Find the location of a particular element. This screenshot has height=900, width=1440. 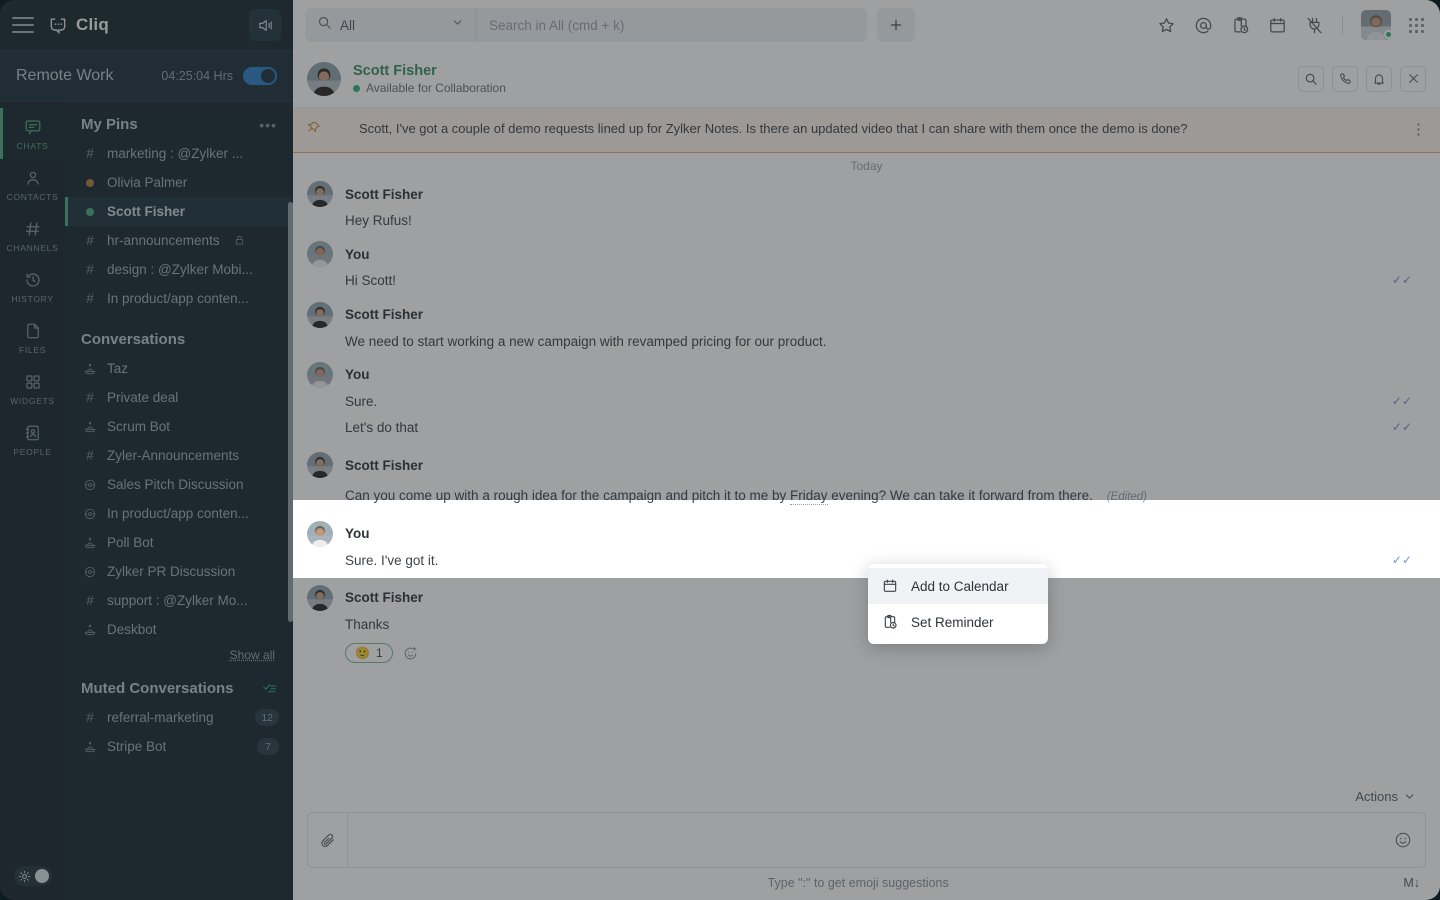

list-item: Olivia Palmer is located at coordinates (179, 182).